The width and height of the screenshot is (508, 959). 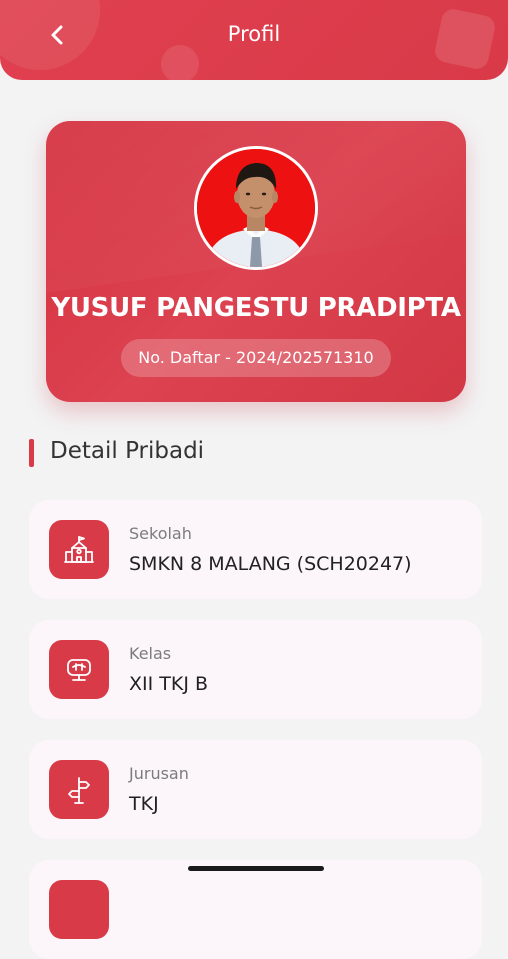 What do you see at coordinates (160, 533) in the screenshot?
I see `detail-label: Sekolah` at bounding box center [160, 533].